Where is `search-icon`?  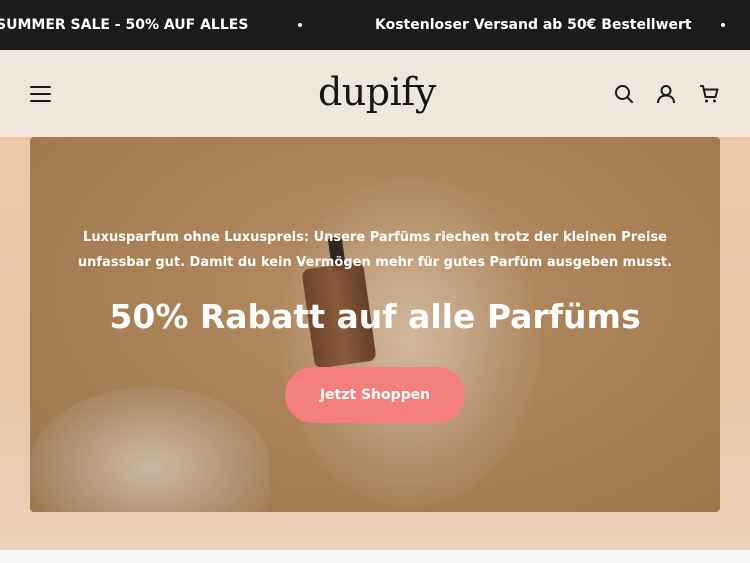 search-icon is located at coordinates (624, 94).